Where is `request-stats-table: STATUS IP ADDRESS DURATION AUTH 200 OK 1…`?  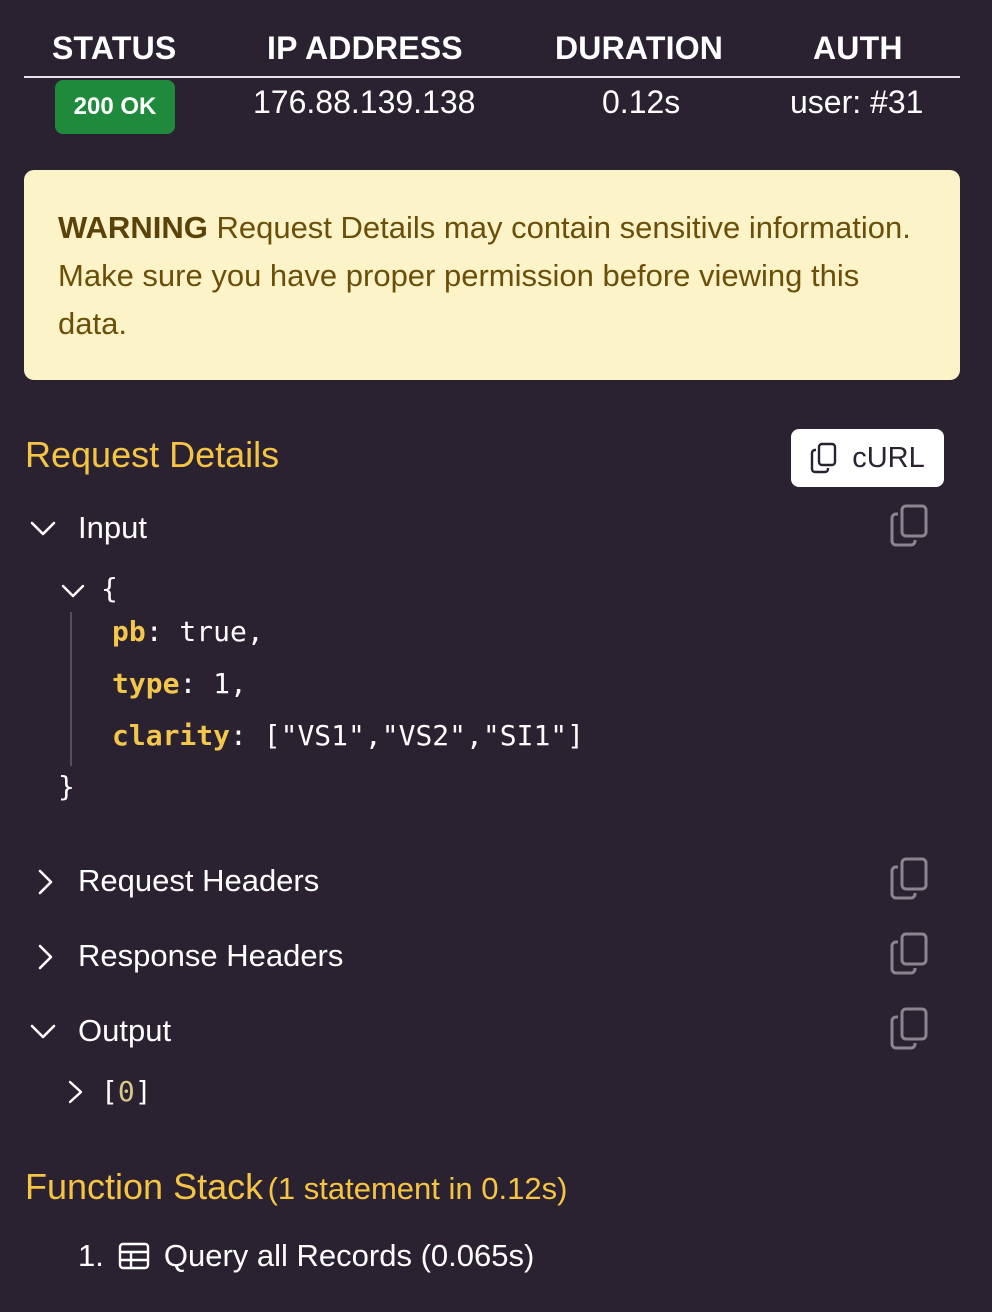
request-stats-table: STATUS IP ADDRESS DURATION AUTH 200 OK 1… is located at coordinates (492, 75).